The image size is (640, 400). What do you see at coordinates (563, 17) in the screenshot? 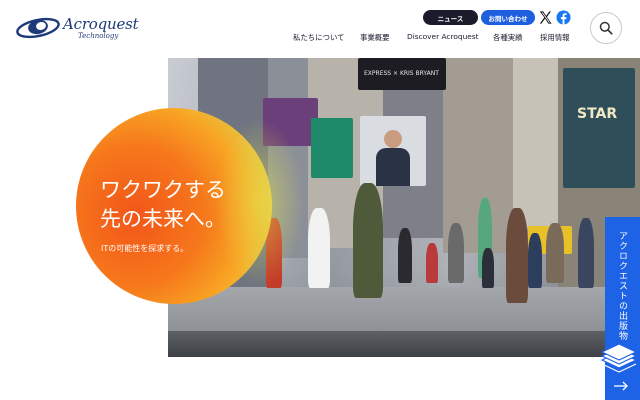
I see `facebook-icon` at bounding box center [563, 17].